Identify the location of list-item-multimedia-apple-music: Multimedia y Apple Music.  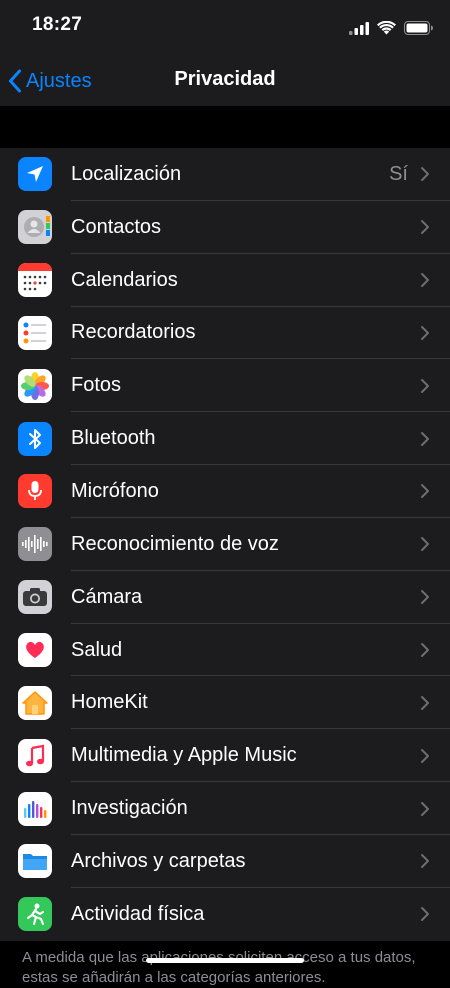
(225, 755).